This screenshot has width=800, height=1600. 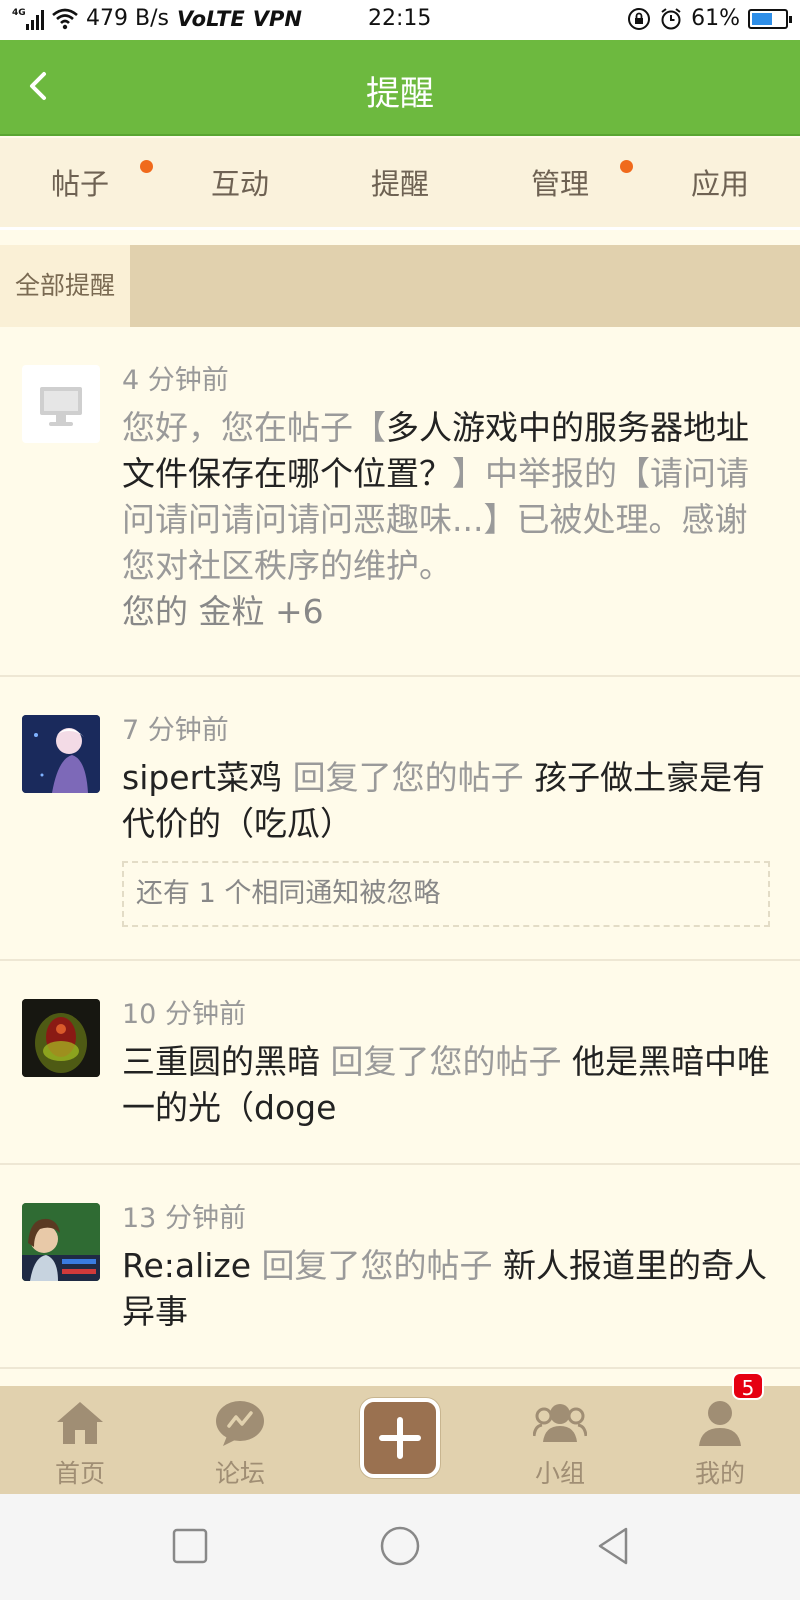 I want to click on tab-label: 提醒, so click(x=399, y=184).